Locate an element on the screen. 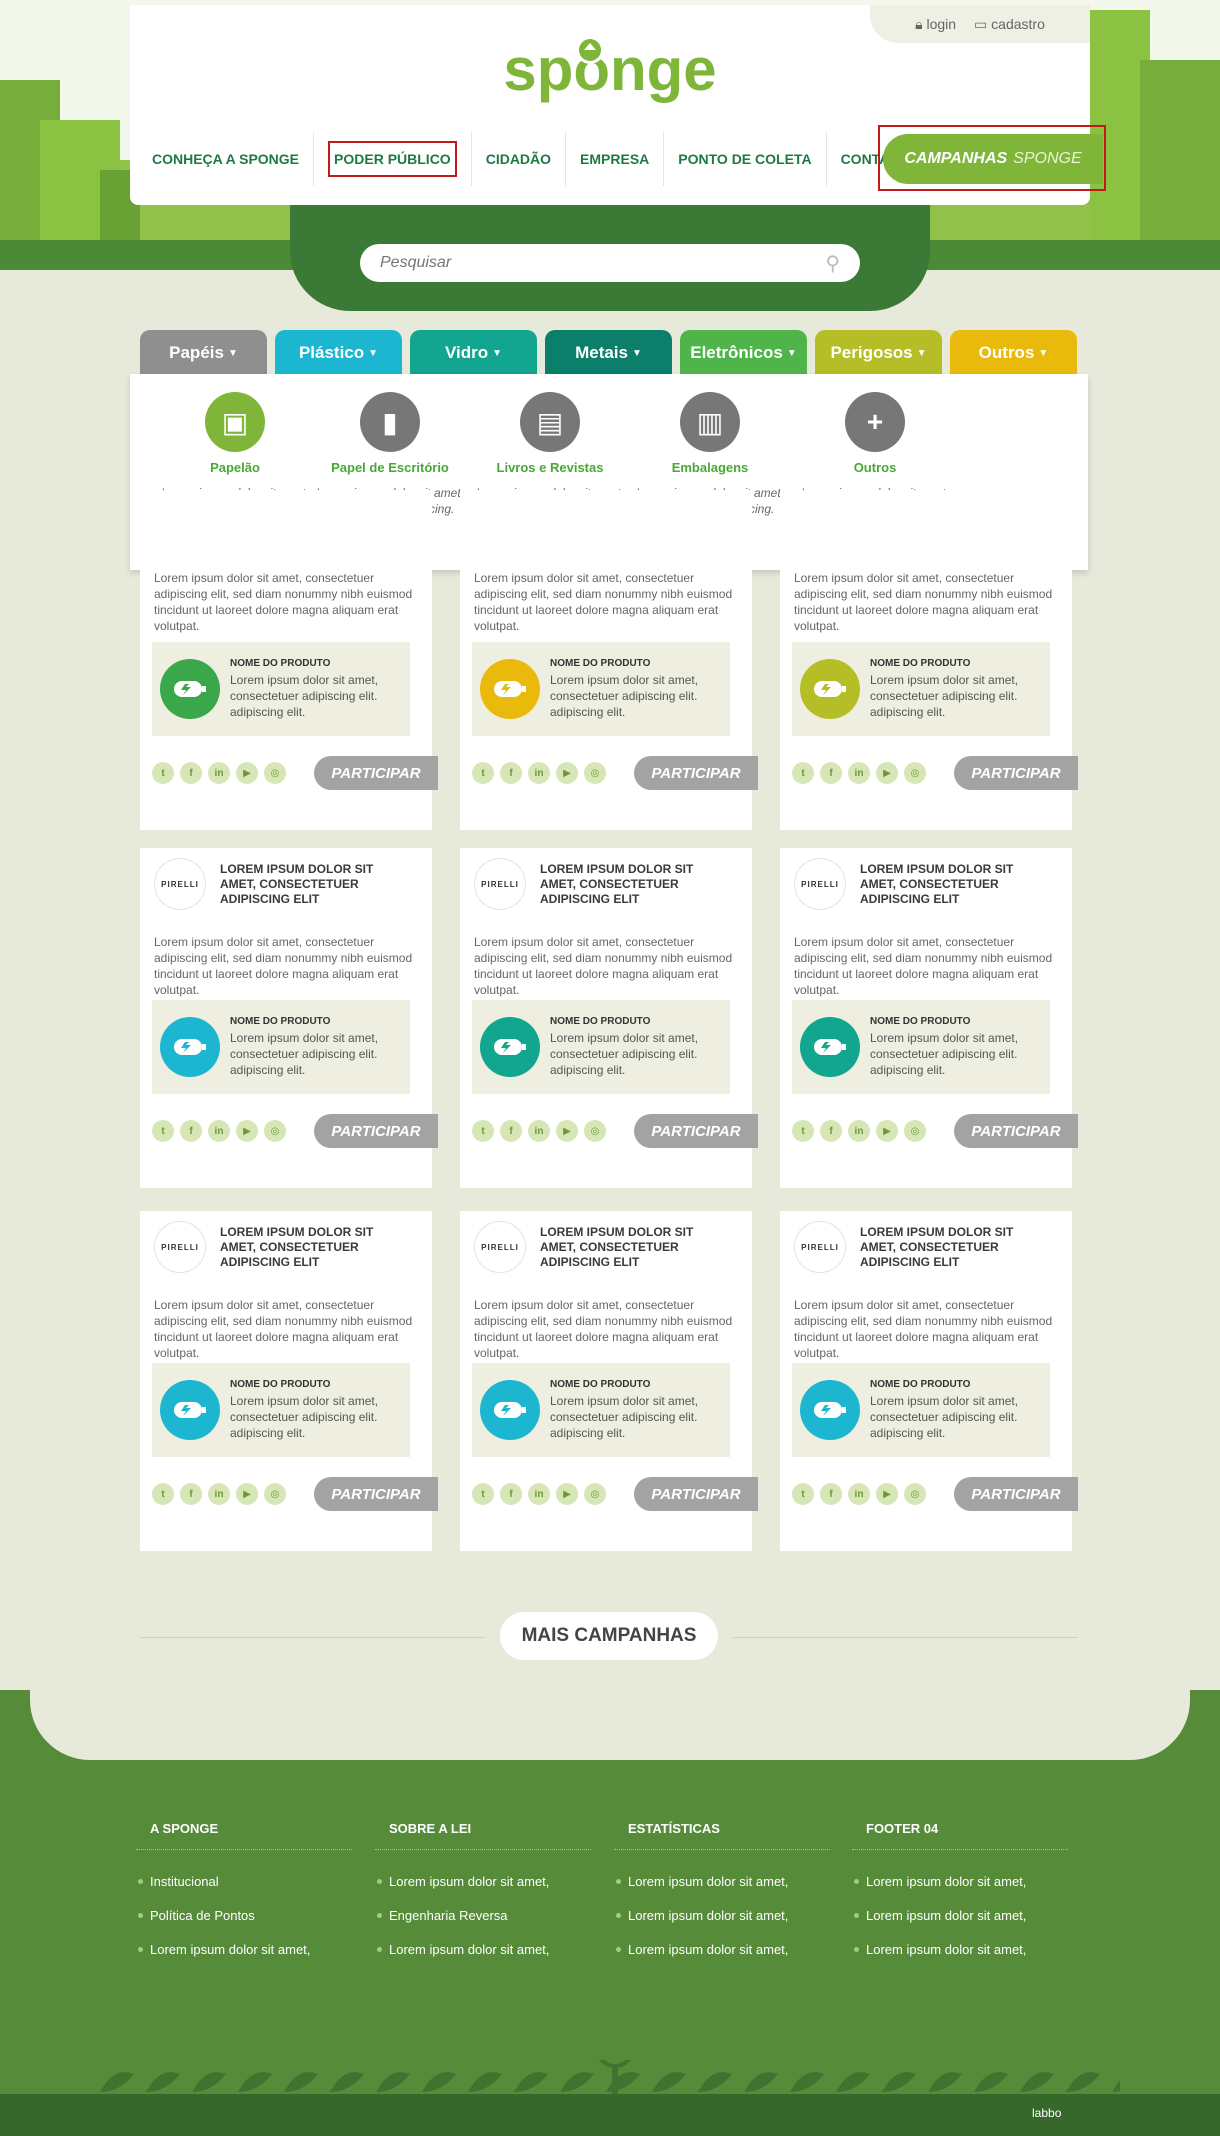  footer-link: Política de Pontos is located at coordinates (244, 1915).